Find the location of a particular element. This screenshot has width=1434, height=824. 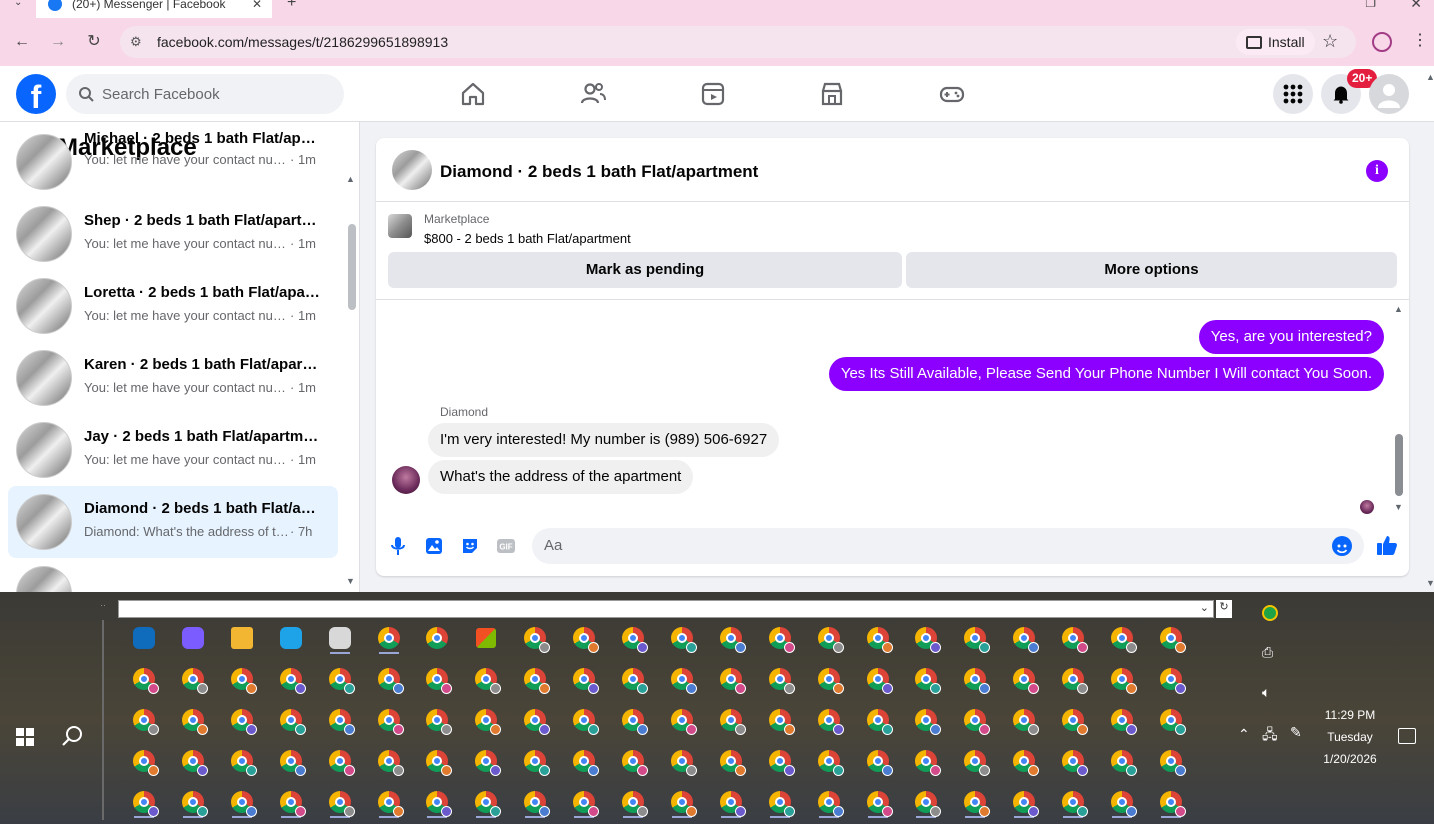

show-hidden-icons-chevron-icon: ⌃ is located at coordinates (1244, 734).